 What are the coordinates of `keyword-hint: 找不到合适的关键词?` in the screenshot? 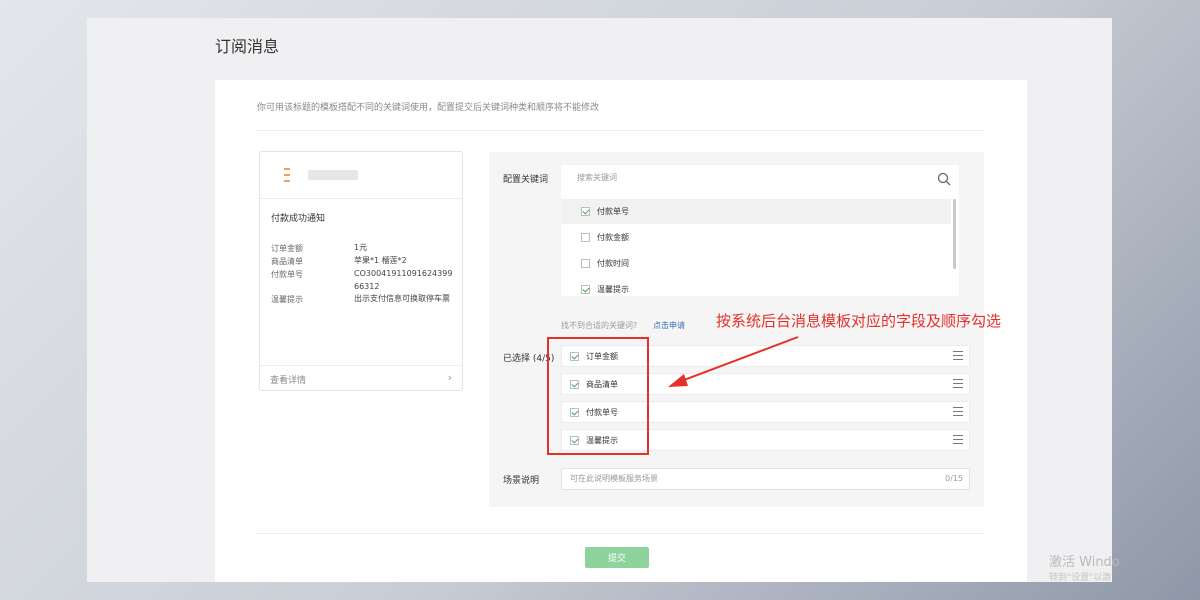 It's located at (599, 325).